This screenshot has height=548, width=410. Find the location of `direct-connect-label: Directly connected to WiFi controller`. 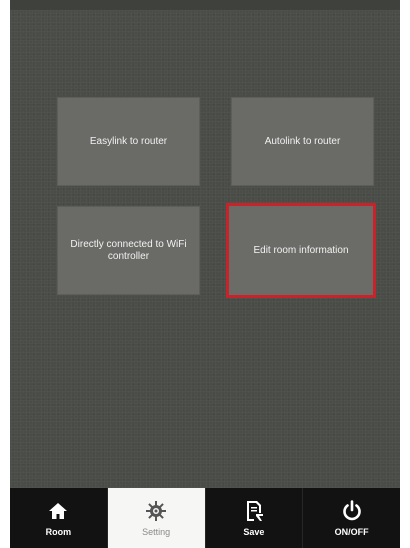

direct-connect-label: Directly connected to WiFi controller is located at coordinates (128, 250).